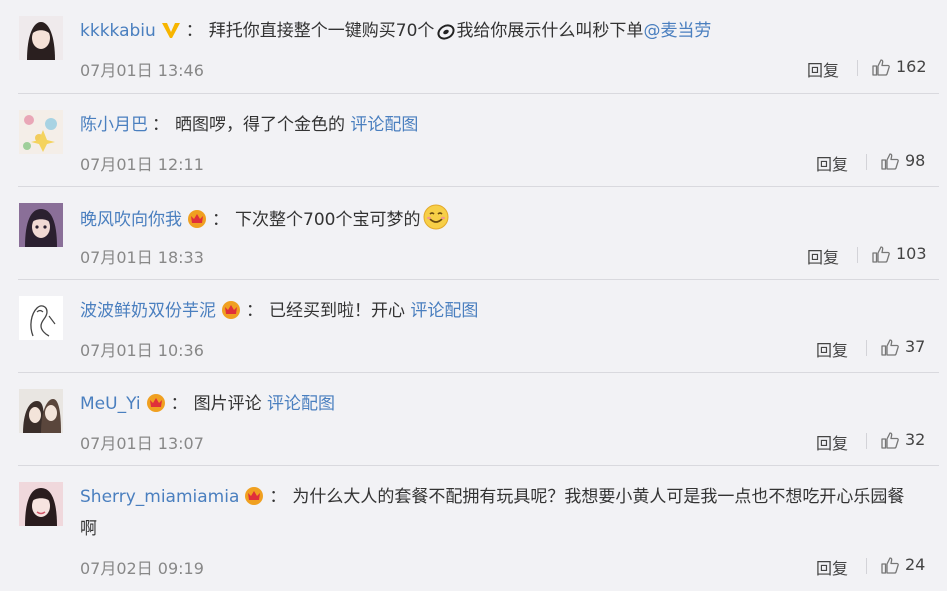  What do you see at coordinates (915, 439) in the screenshot?
I see `like-count: 32` at bounding box center [915, 439].